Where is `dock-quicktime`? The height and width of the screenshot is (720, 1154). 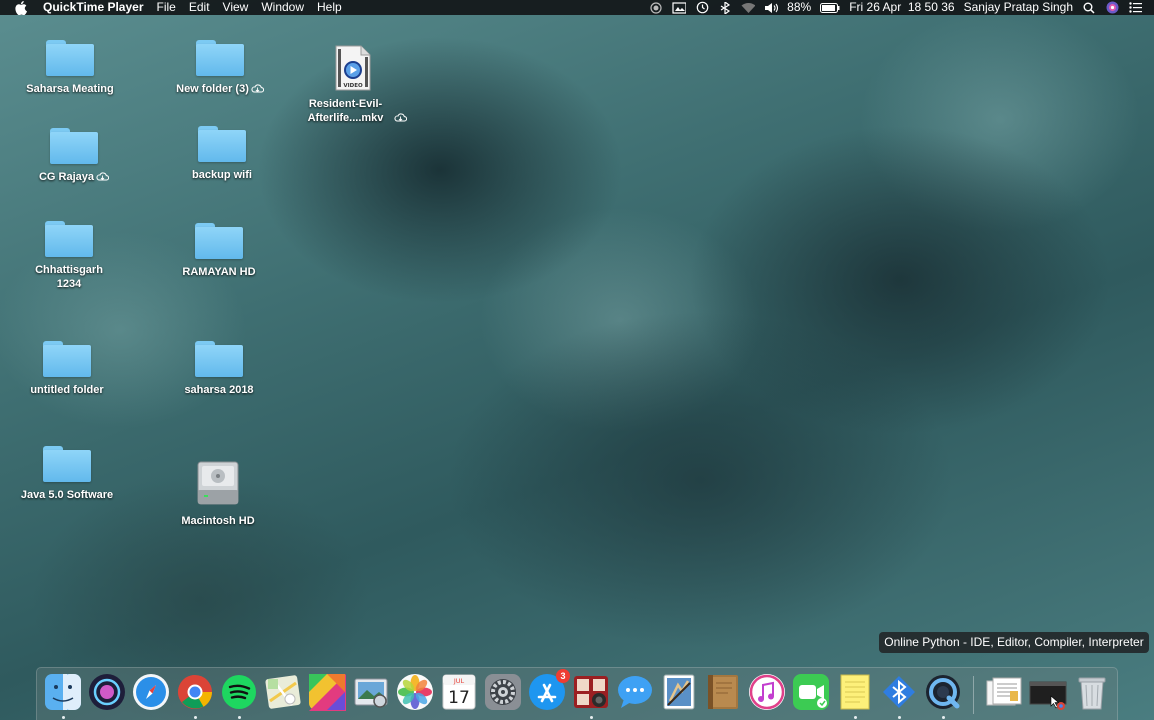
dock-quicktime is located at coordinates (943, 696).